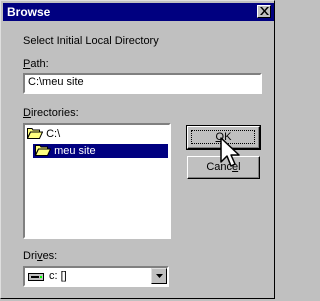 The height and width of the screenshot is (301, 320). Describe the element at coordinates (40, 256) in the screenshot. I see `drives-label: Drives:` at that location.